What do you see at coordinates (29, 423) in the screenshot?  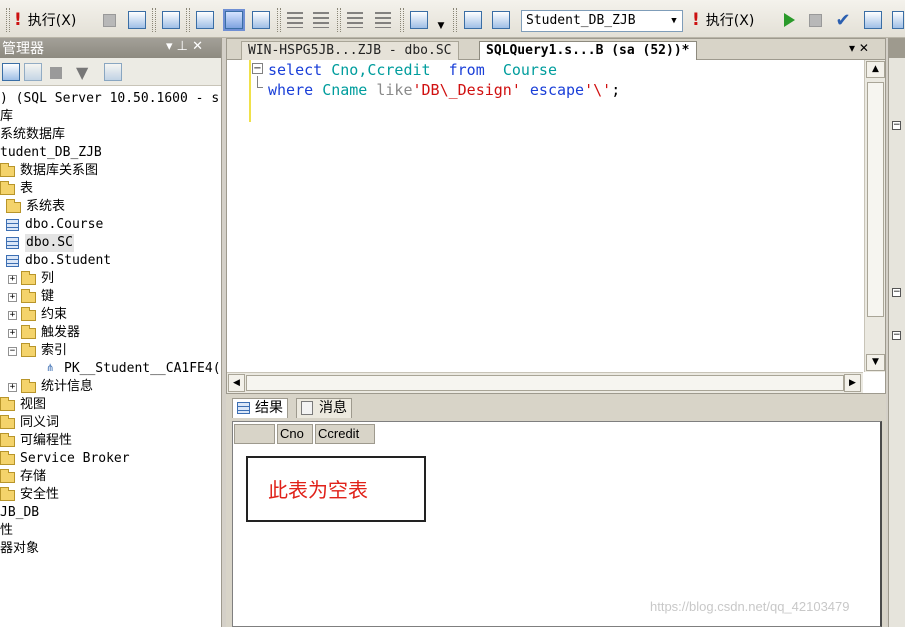 I see `tree-node: 同义词` at bounding box center [29, 423].